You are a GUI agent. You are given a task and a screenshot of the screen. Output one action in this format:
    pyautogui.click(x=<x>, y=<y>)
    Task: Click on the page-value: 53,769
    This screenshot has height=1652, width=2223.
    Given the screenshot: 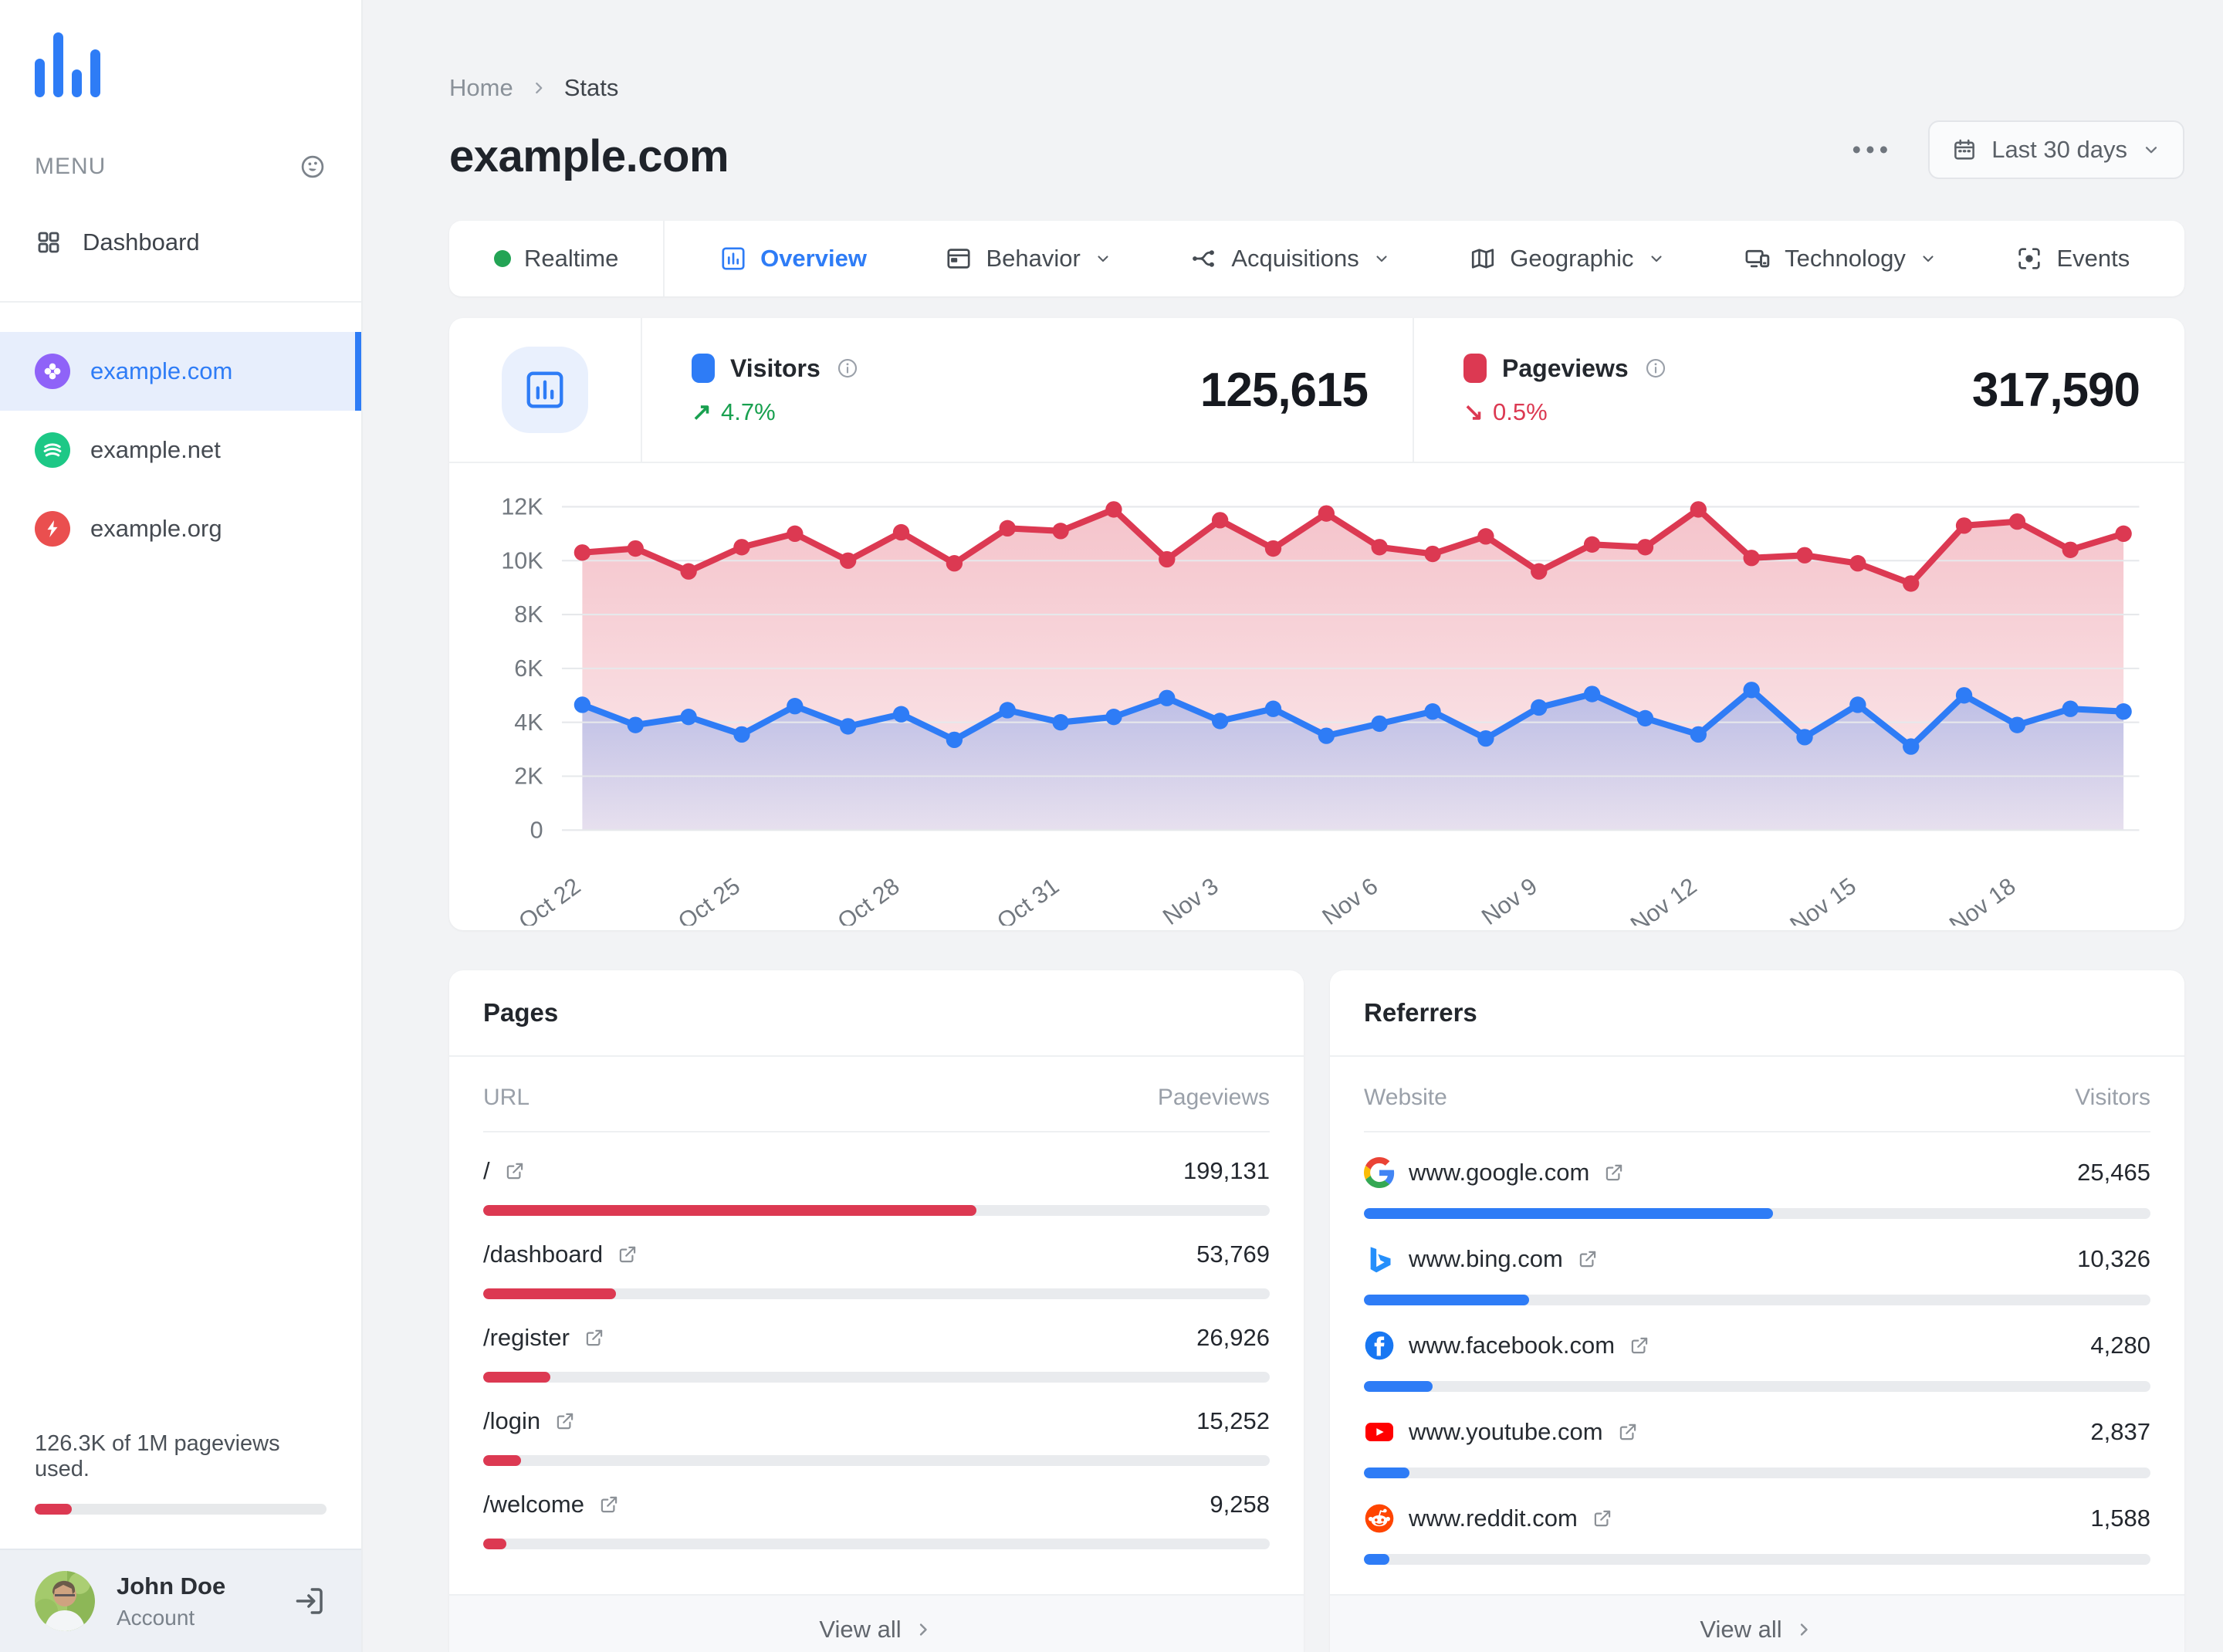 What is the action you would take?
    pyautogui.click(x=1233, y=1254)
    